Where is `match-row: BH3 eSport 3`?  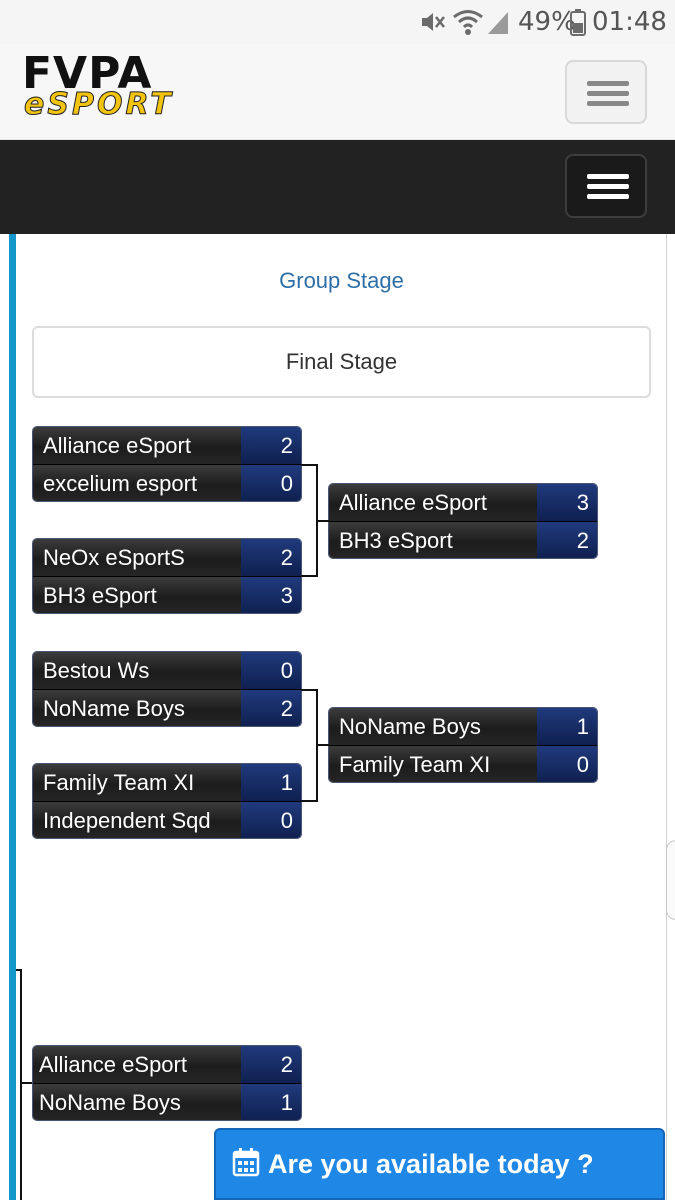 match-row: BH3 eSport 3 is located at coordinates (167, 594).